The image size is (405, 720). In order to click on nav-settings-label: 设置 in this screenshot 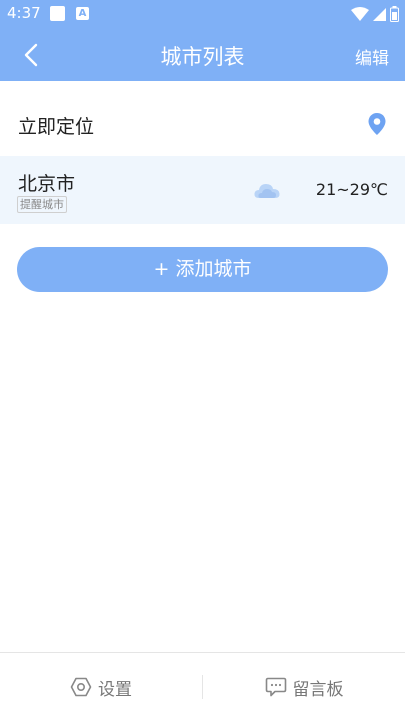, I will do `click(115, 689)`.